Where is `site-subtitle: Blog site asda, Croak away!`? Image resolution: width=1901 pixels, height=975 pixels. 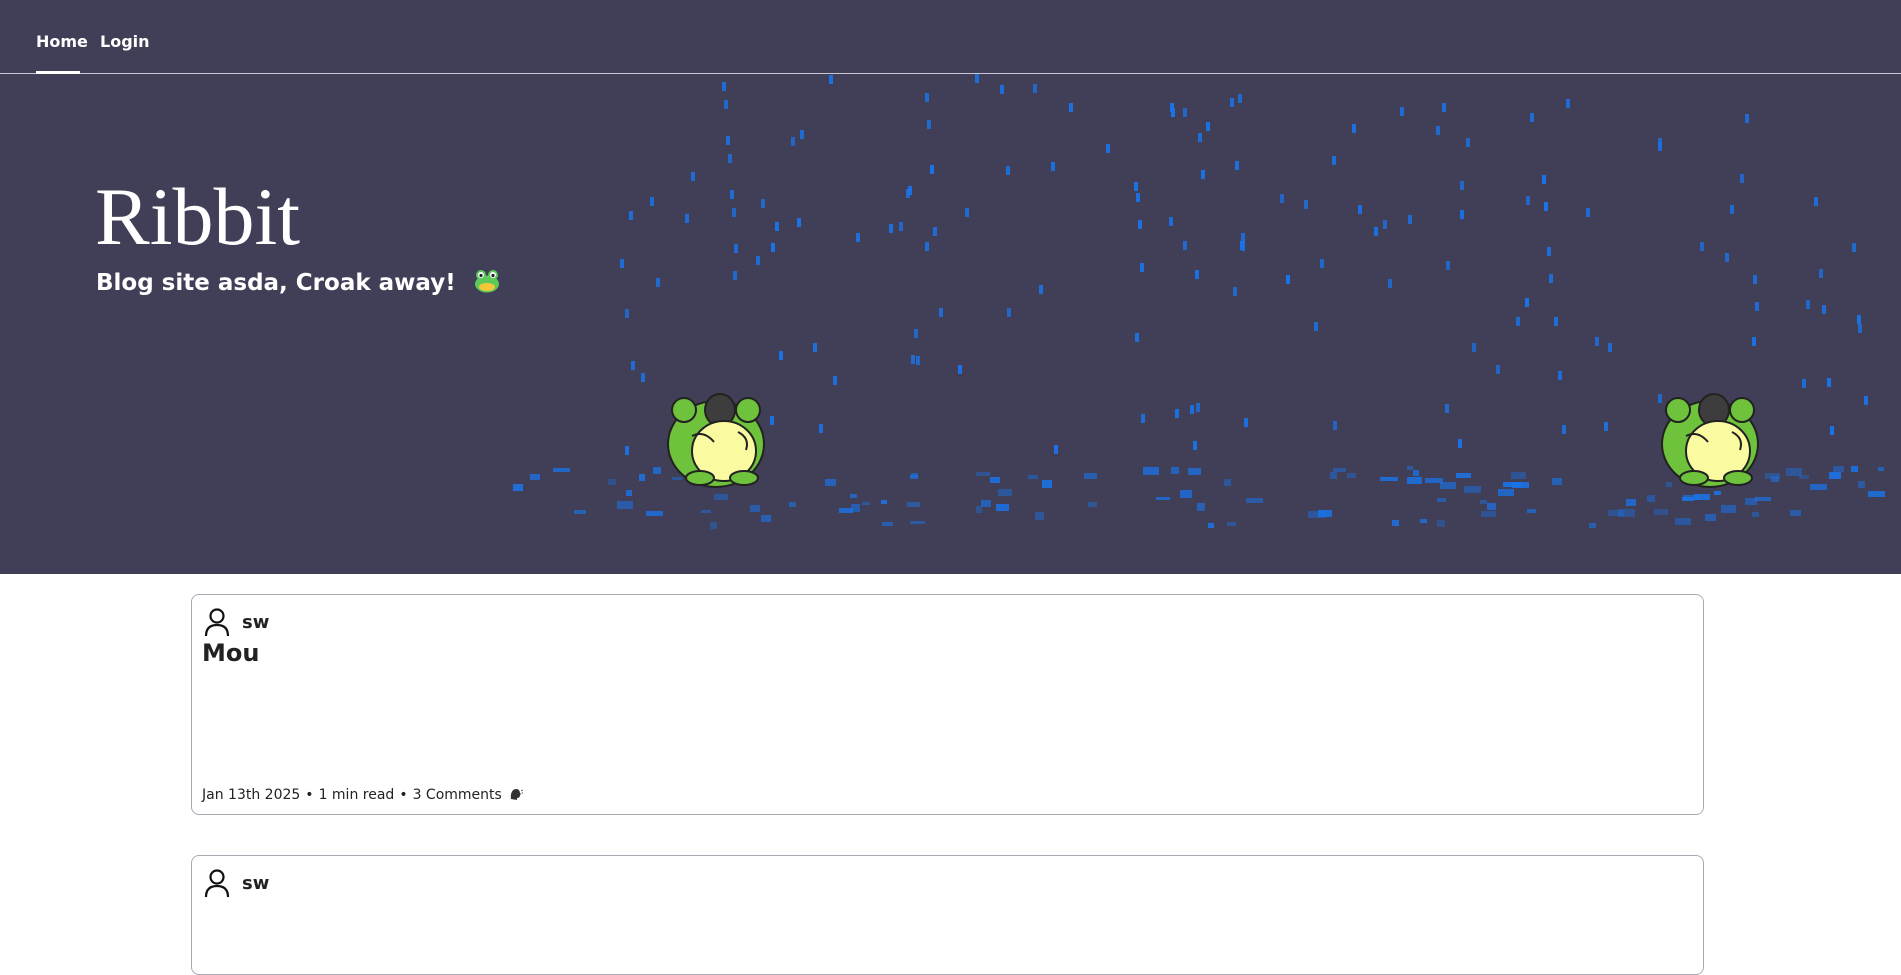
site-subtitle: Blog site asda, Croak away! is located at coordinates (298, 283).